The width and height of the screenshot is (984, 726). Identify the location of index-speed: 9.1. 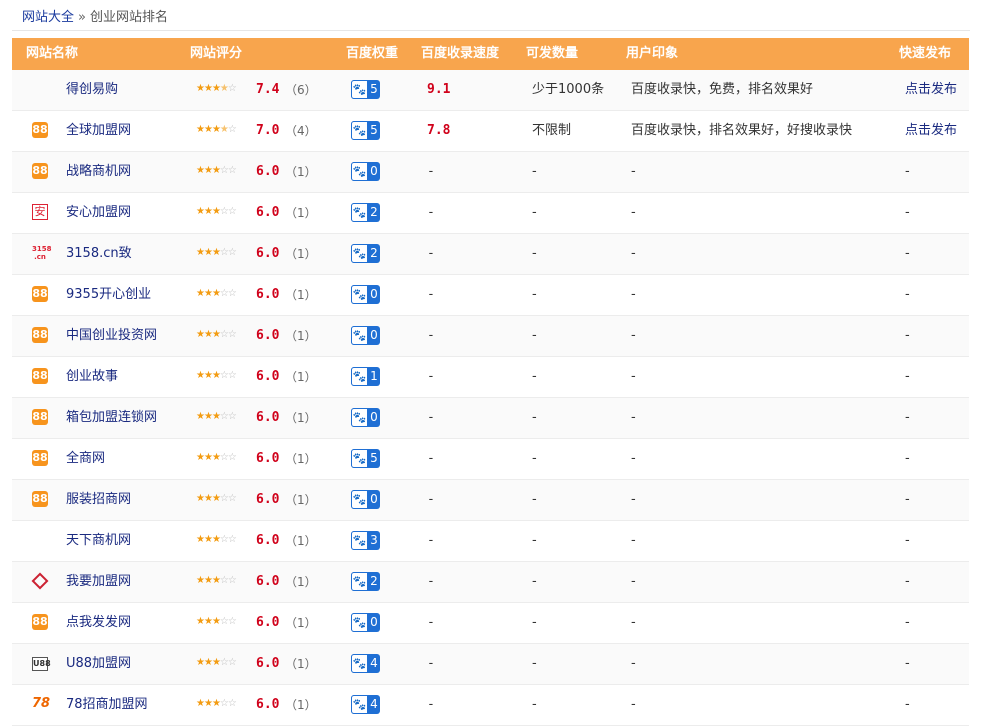
(439, 89).